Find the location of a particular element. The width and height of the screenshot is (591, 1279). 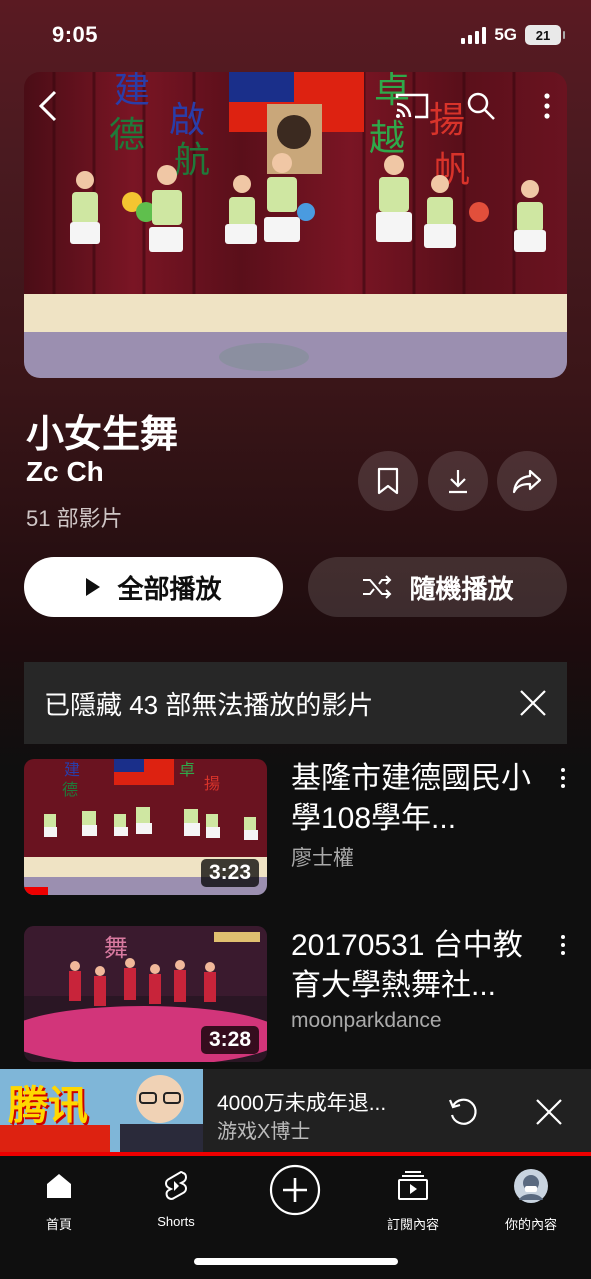

svg-text: 舞 is located at coordinates (116, 948).